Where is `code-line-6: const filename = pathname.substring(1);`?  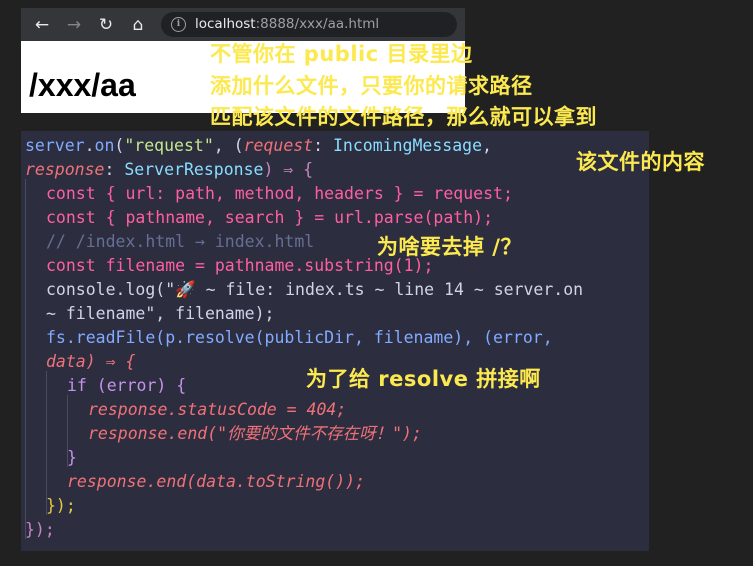
code-line-6: const filename = pathname.substring(1); is located at coordinates (240, 265).